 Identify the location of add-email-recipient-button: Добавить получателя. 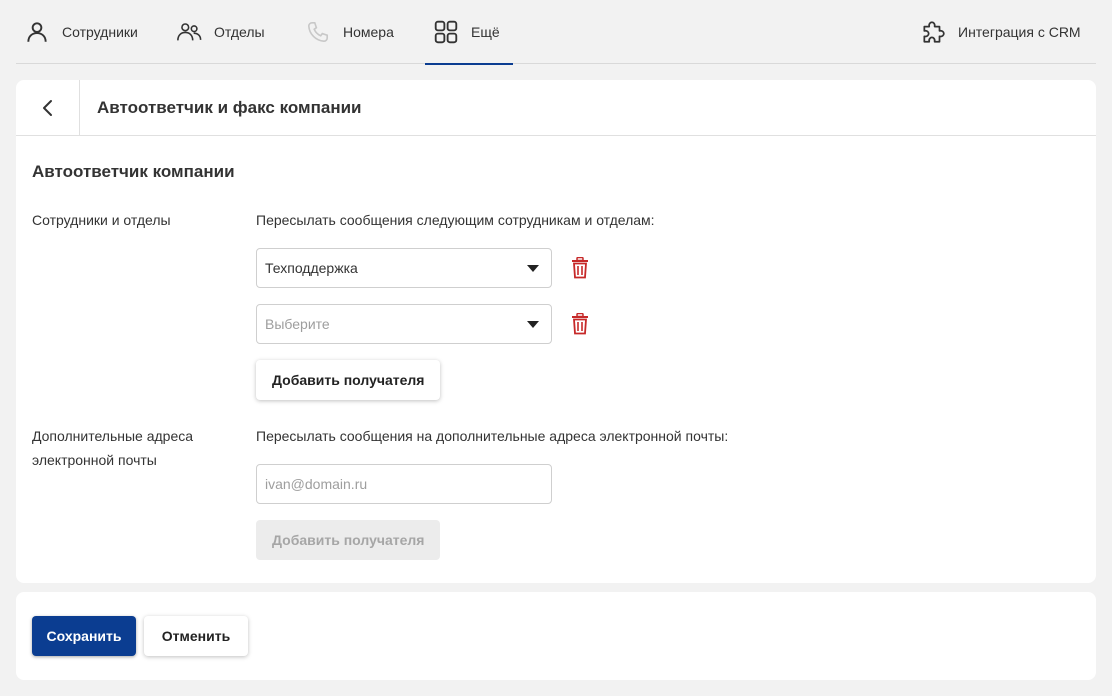
(348, 540).